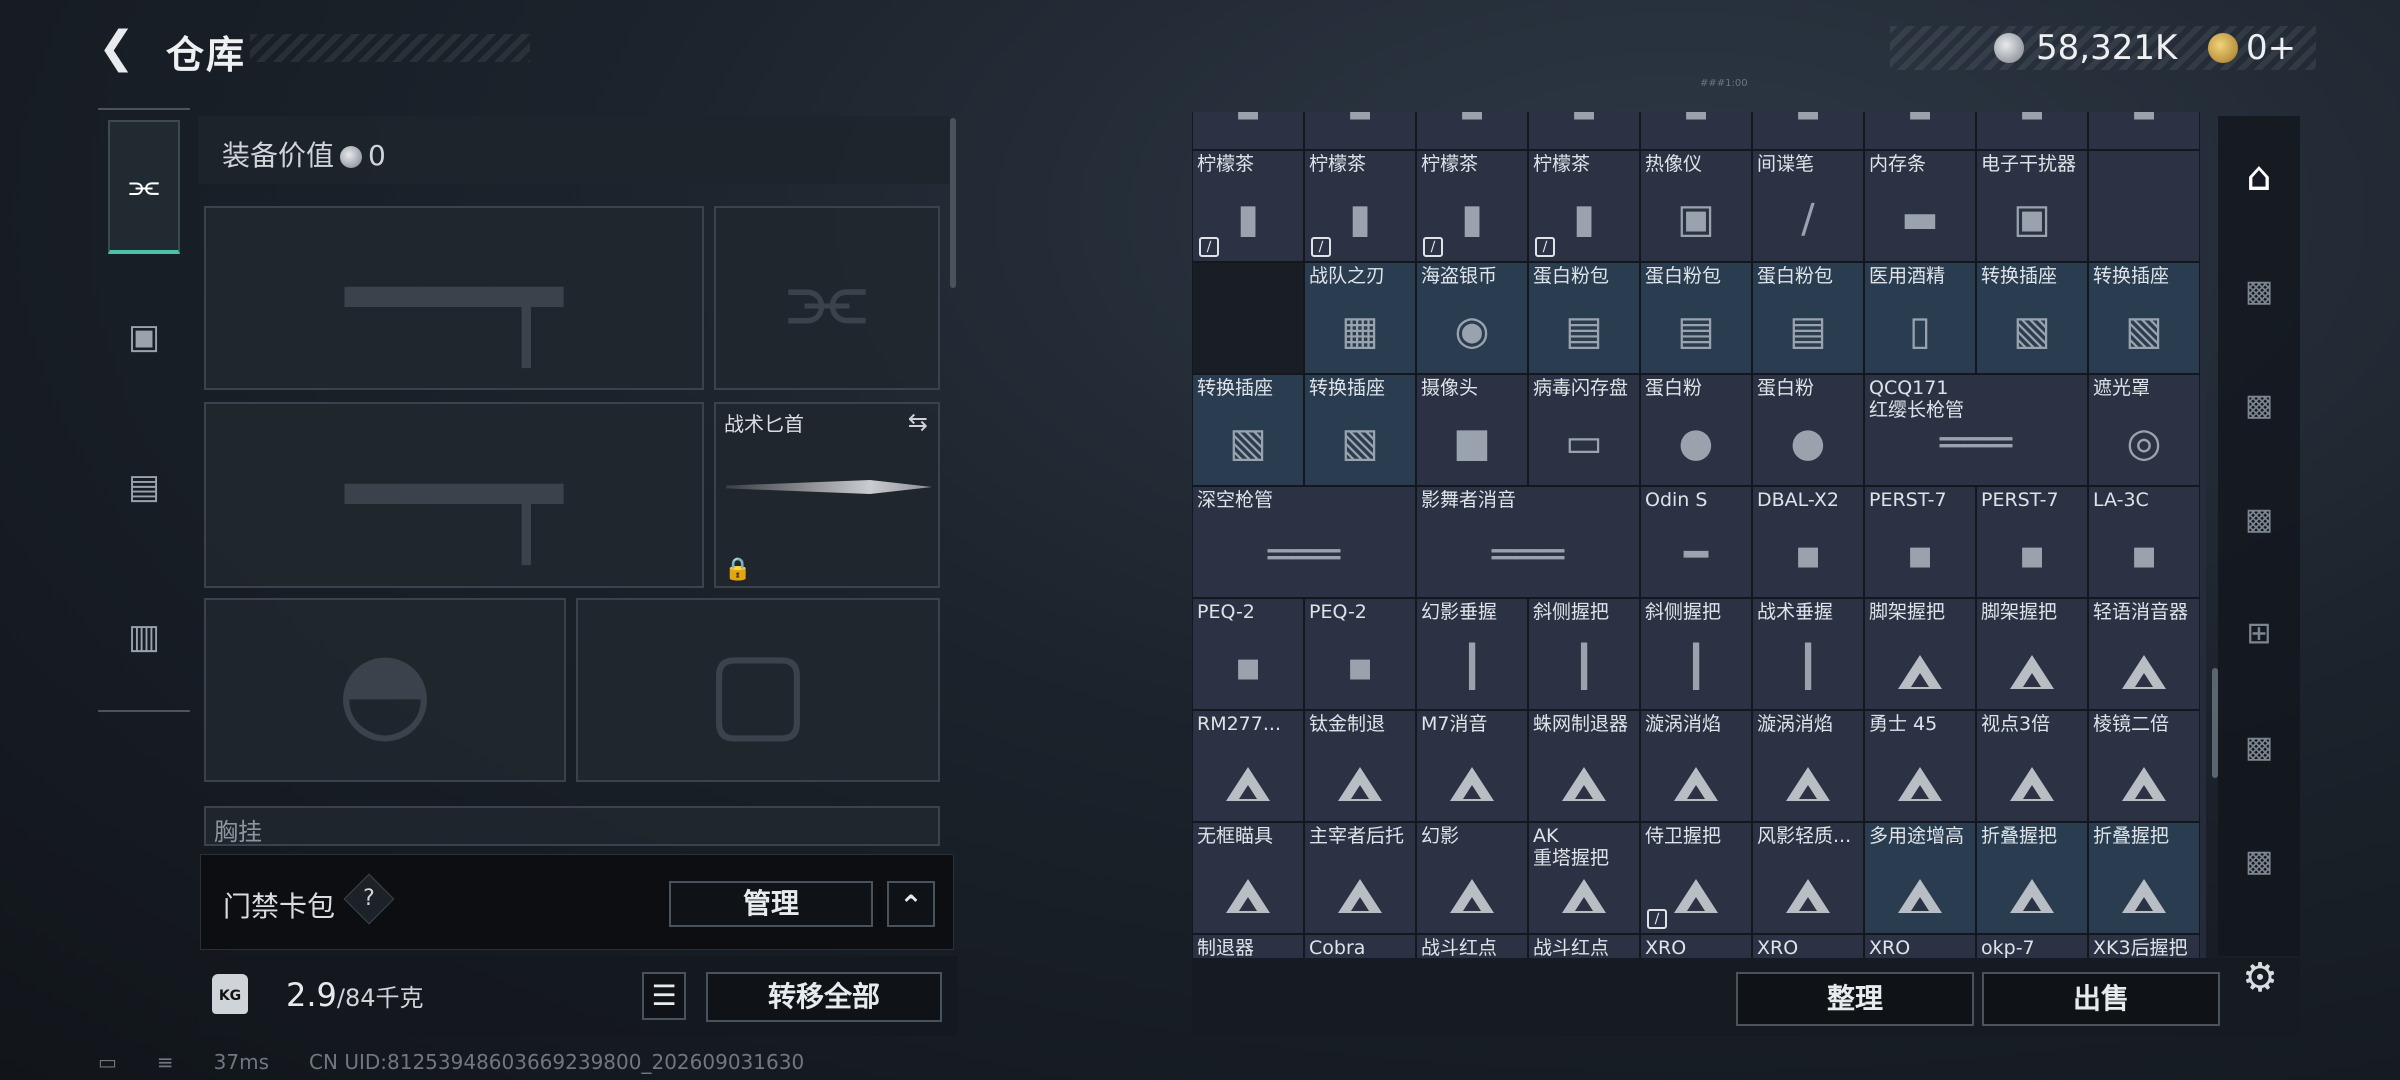  Describe the element at coordinates (664, 996) in the screenshot. I see `list-icon: ☰` at that location.